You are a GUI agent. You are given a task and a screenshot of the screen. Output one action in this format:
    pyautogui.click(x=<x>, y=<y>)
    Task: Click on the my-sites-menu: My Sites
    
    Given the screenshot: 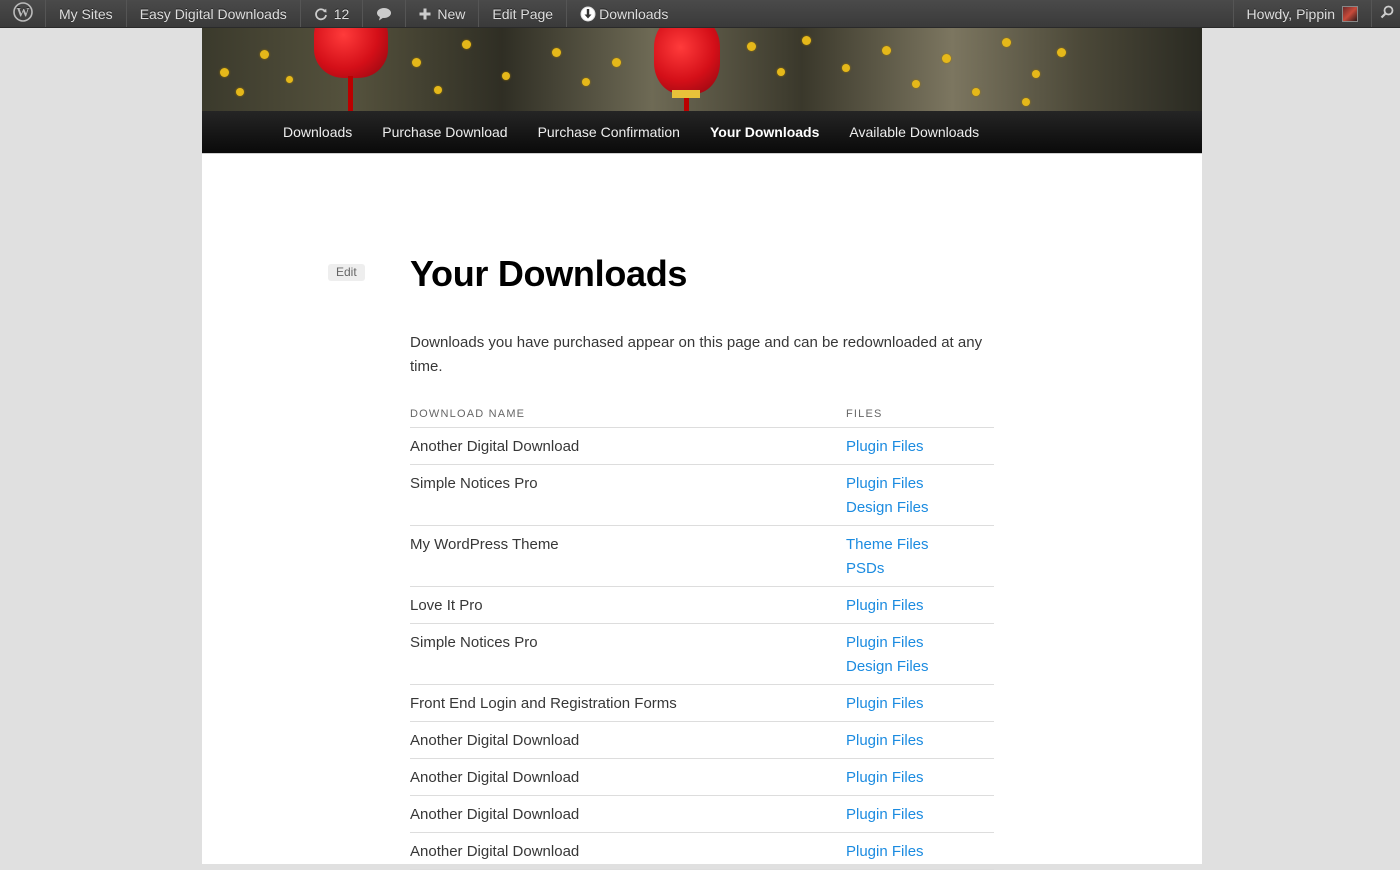 What is the action you would take?
    pyautogui.click(x=86, y=13)
    